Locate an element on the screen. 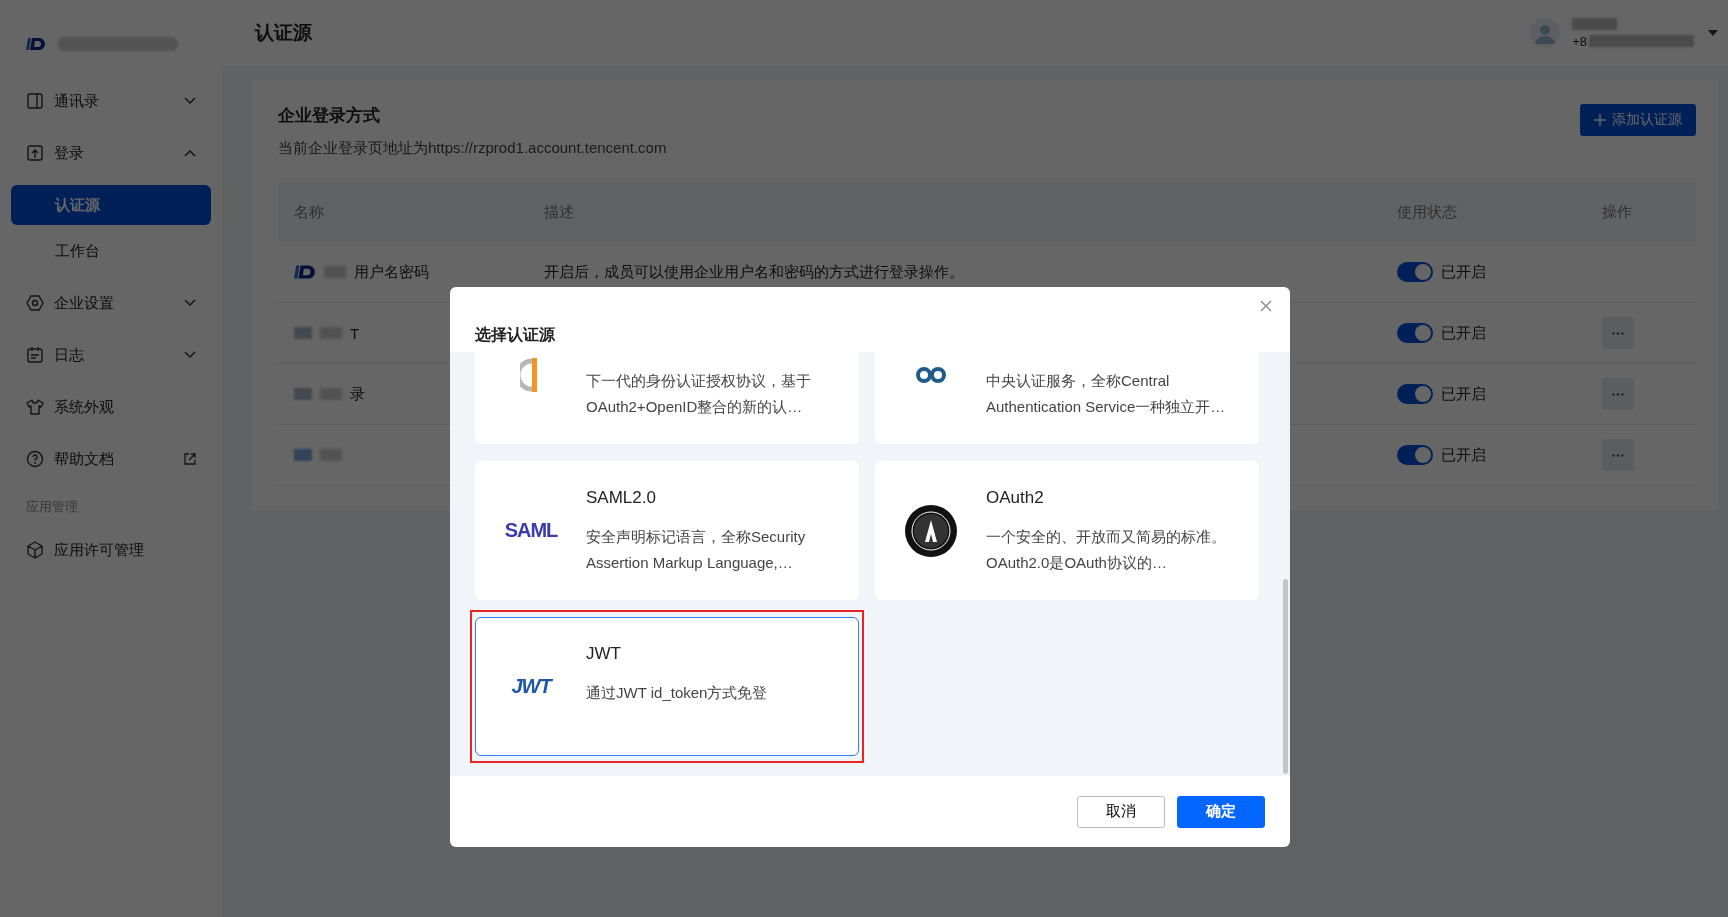  jwt-logo: JWT is located at coordinates (531, 686).